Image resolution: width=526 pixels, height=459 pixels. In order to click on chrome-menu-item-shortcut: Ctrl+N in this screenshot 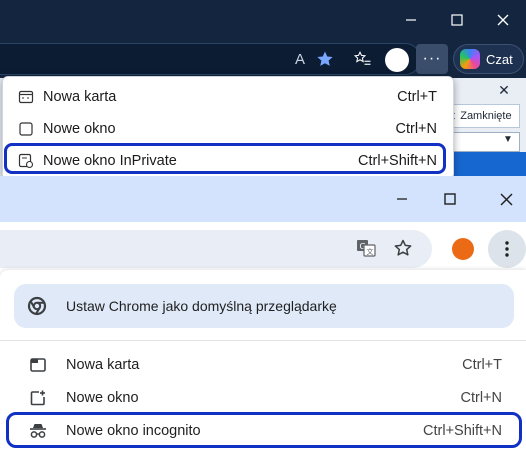, I will do `click(481, 397)`.